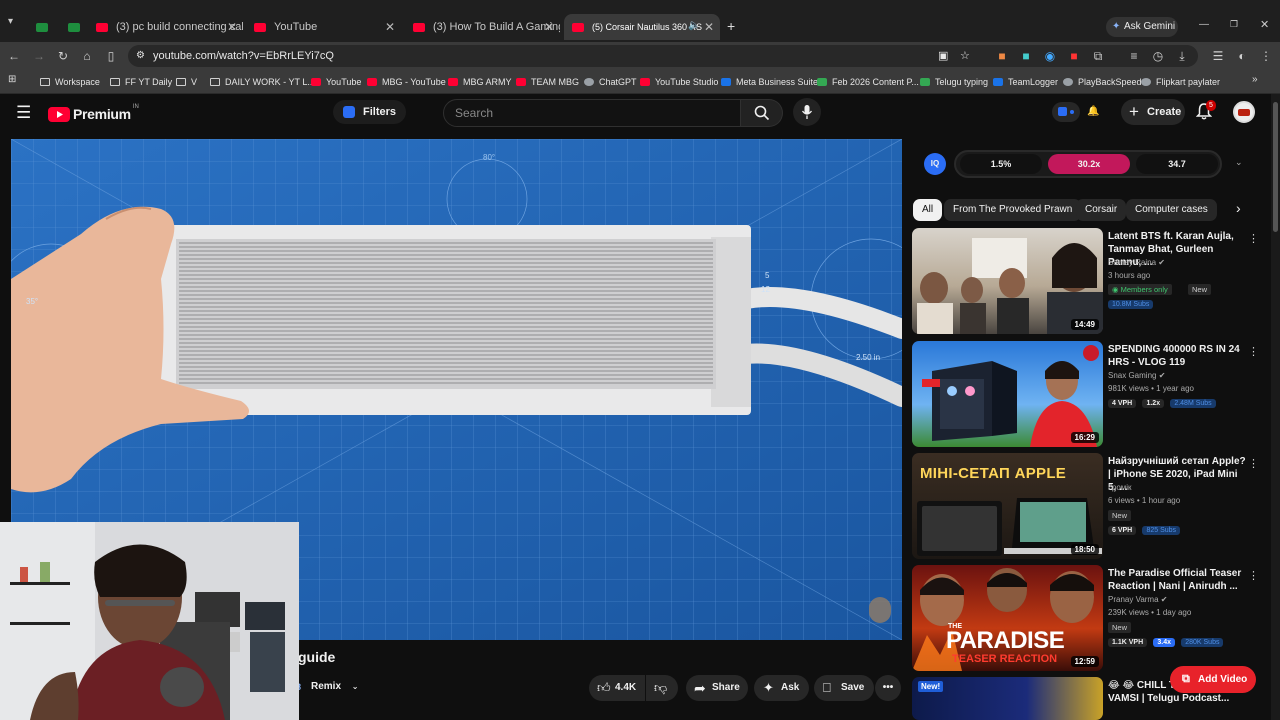  What do you see at coordinates (1244, 112) in the screenshot?
I see `avatar` at bounding box center [1244, 112].